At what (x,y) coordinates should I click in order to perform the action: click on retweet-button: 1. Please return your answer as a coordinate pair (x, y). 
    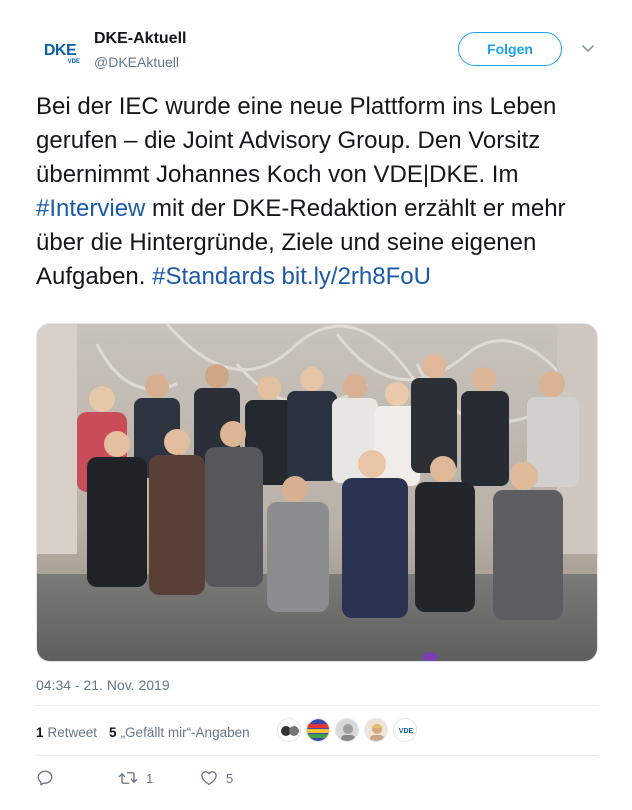
    Looking at the image, I should click on (159, 778).